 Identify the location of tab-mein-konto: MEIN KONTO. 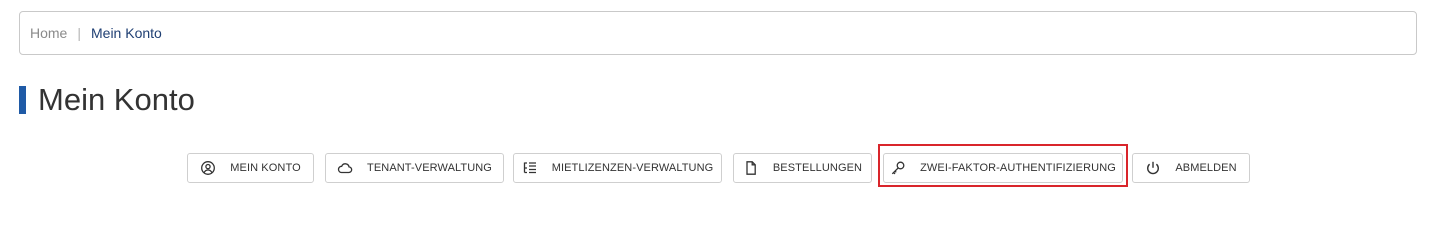
(250, 168).